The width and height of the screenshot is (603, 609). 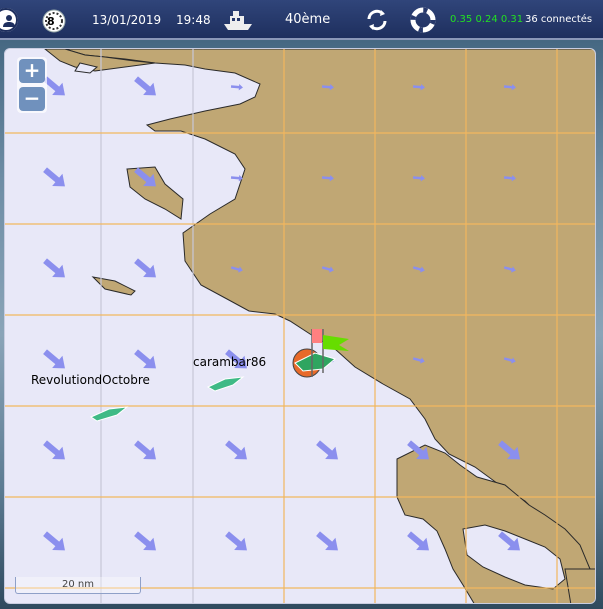 I want to click on boat-carambar86, so click(x=225, y=384).